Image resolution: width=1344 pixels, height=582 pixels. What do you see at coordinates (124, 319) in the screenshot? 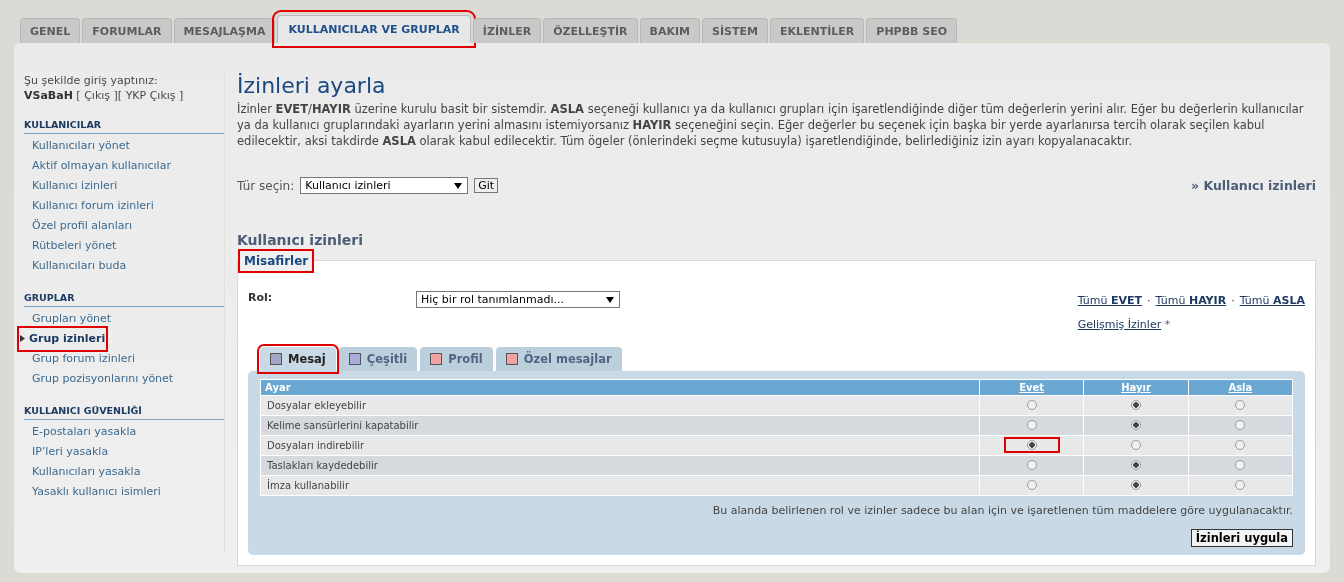
I see `sidebar-item: Grupları yönet` at bounding box center [124, 319].